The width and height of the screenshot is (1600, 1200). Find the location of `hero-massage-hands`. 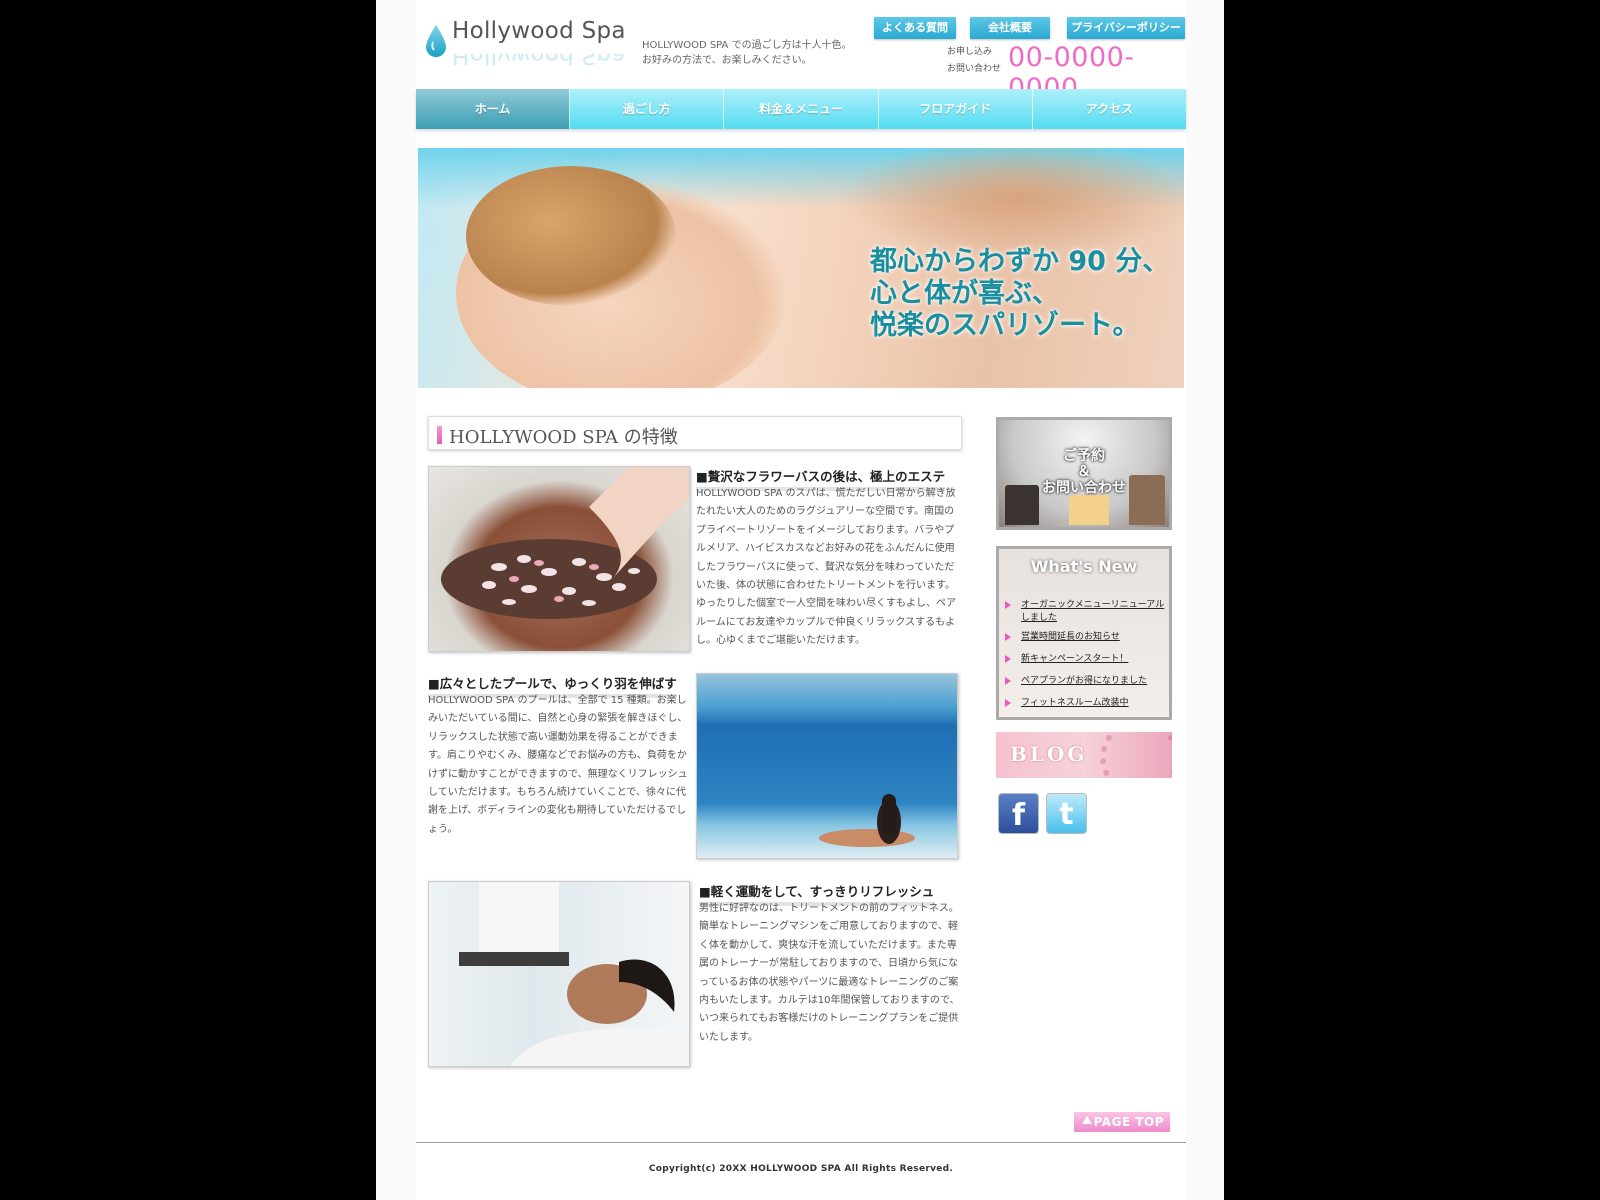

hero-massage-hands is located at coordinates (1011, 203).